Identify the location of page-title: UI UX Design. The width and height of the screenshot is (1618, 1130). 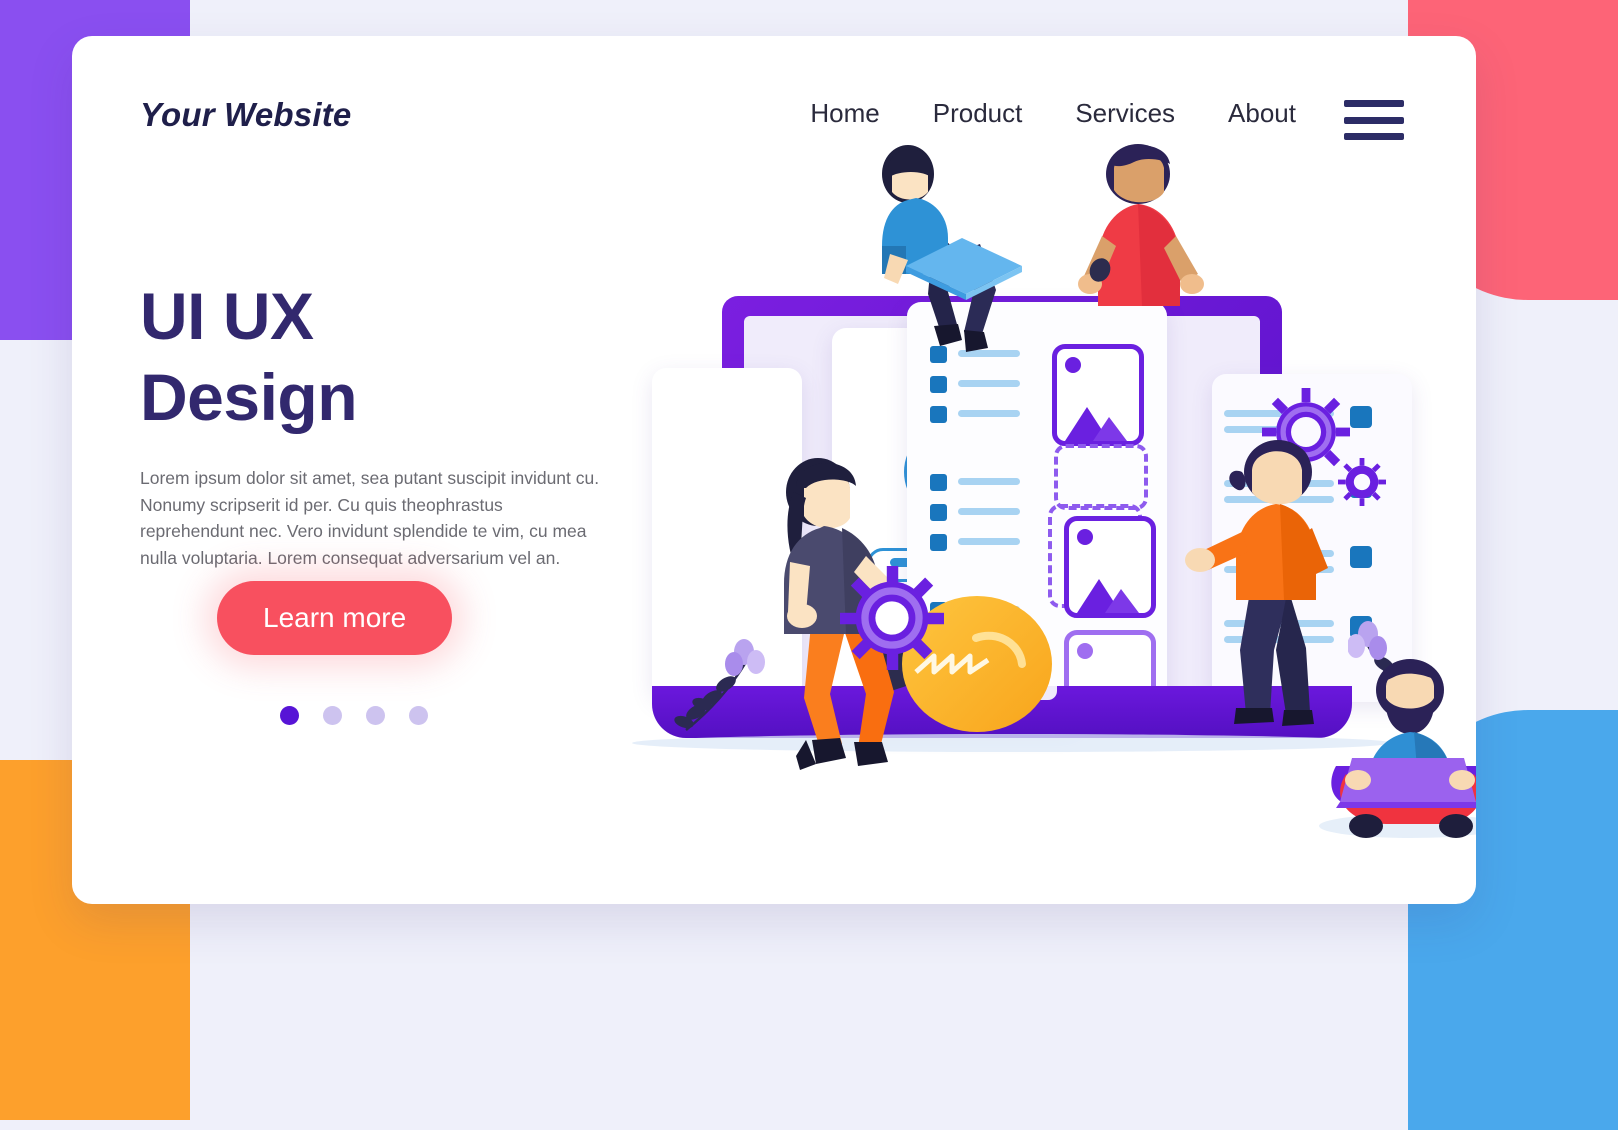
(400, 356).